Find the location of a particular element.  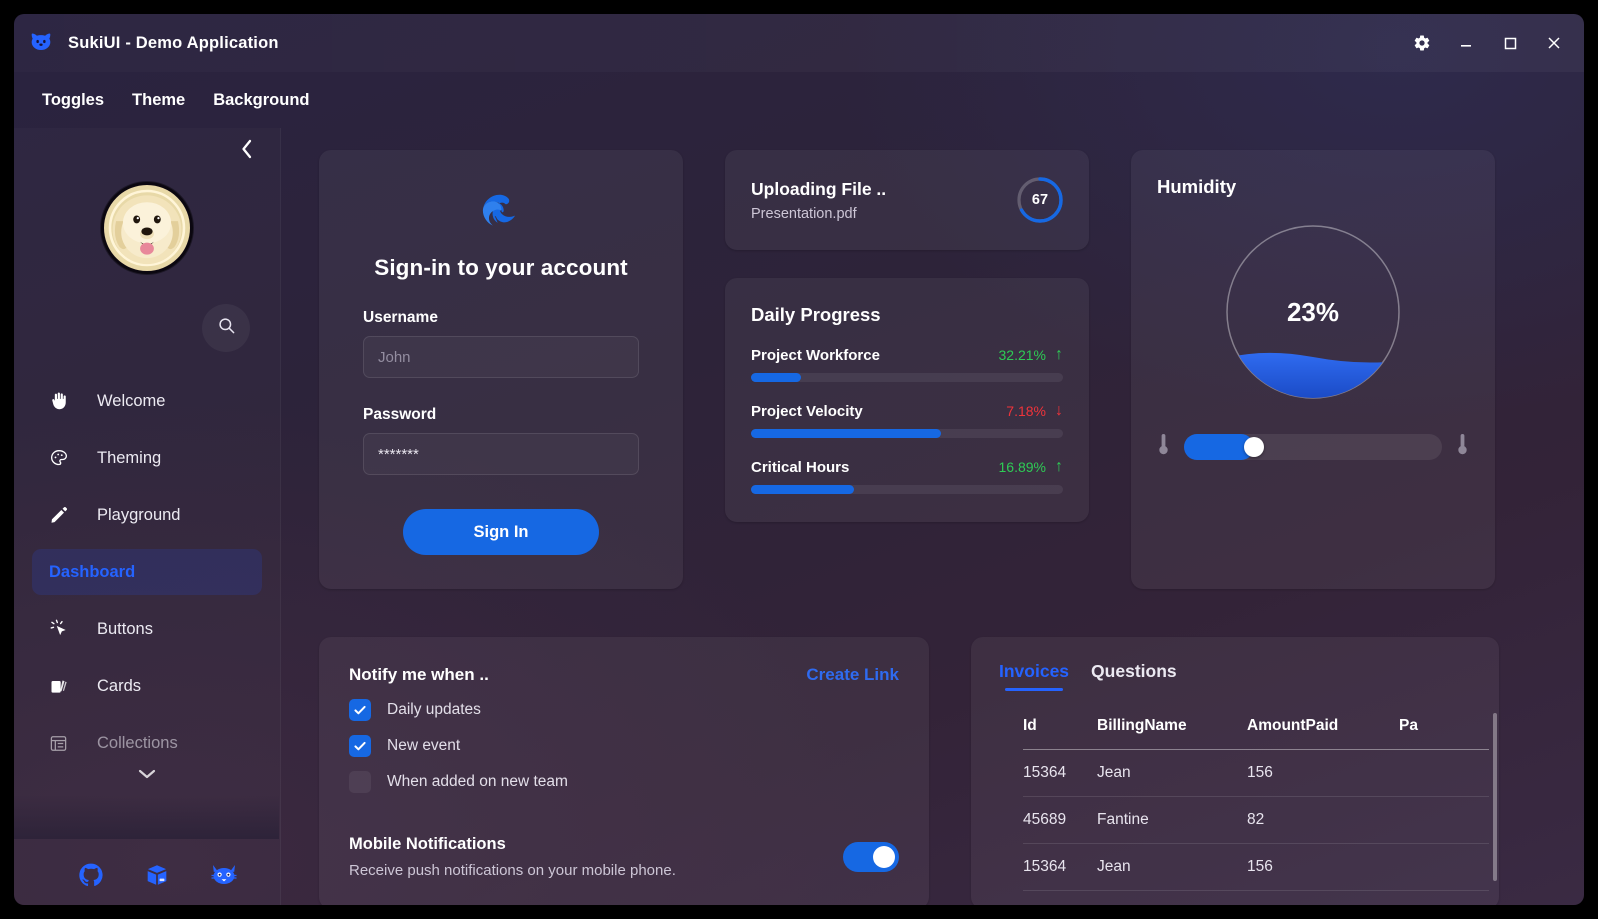

sidebar-social-links is located at coordinates (147, 877).